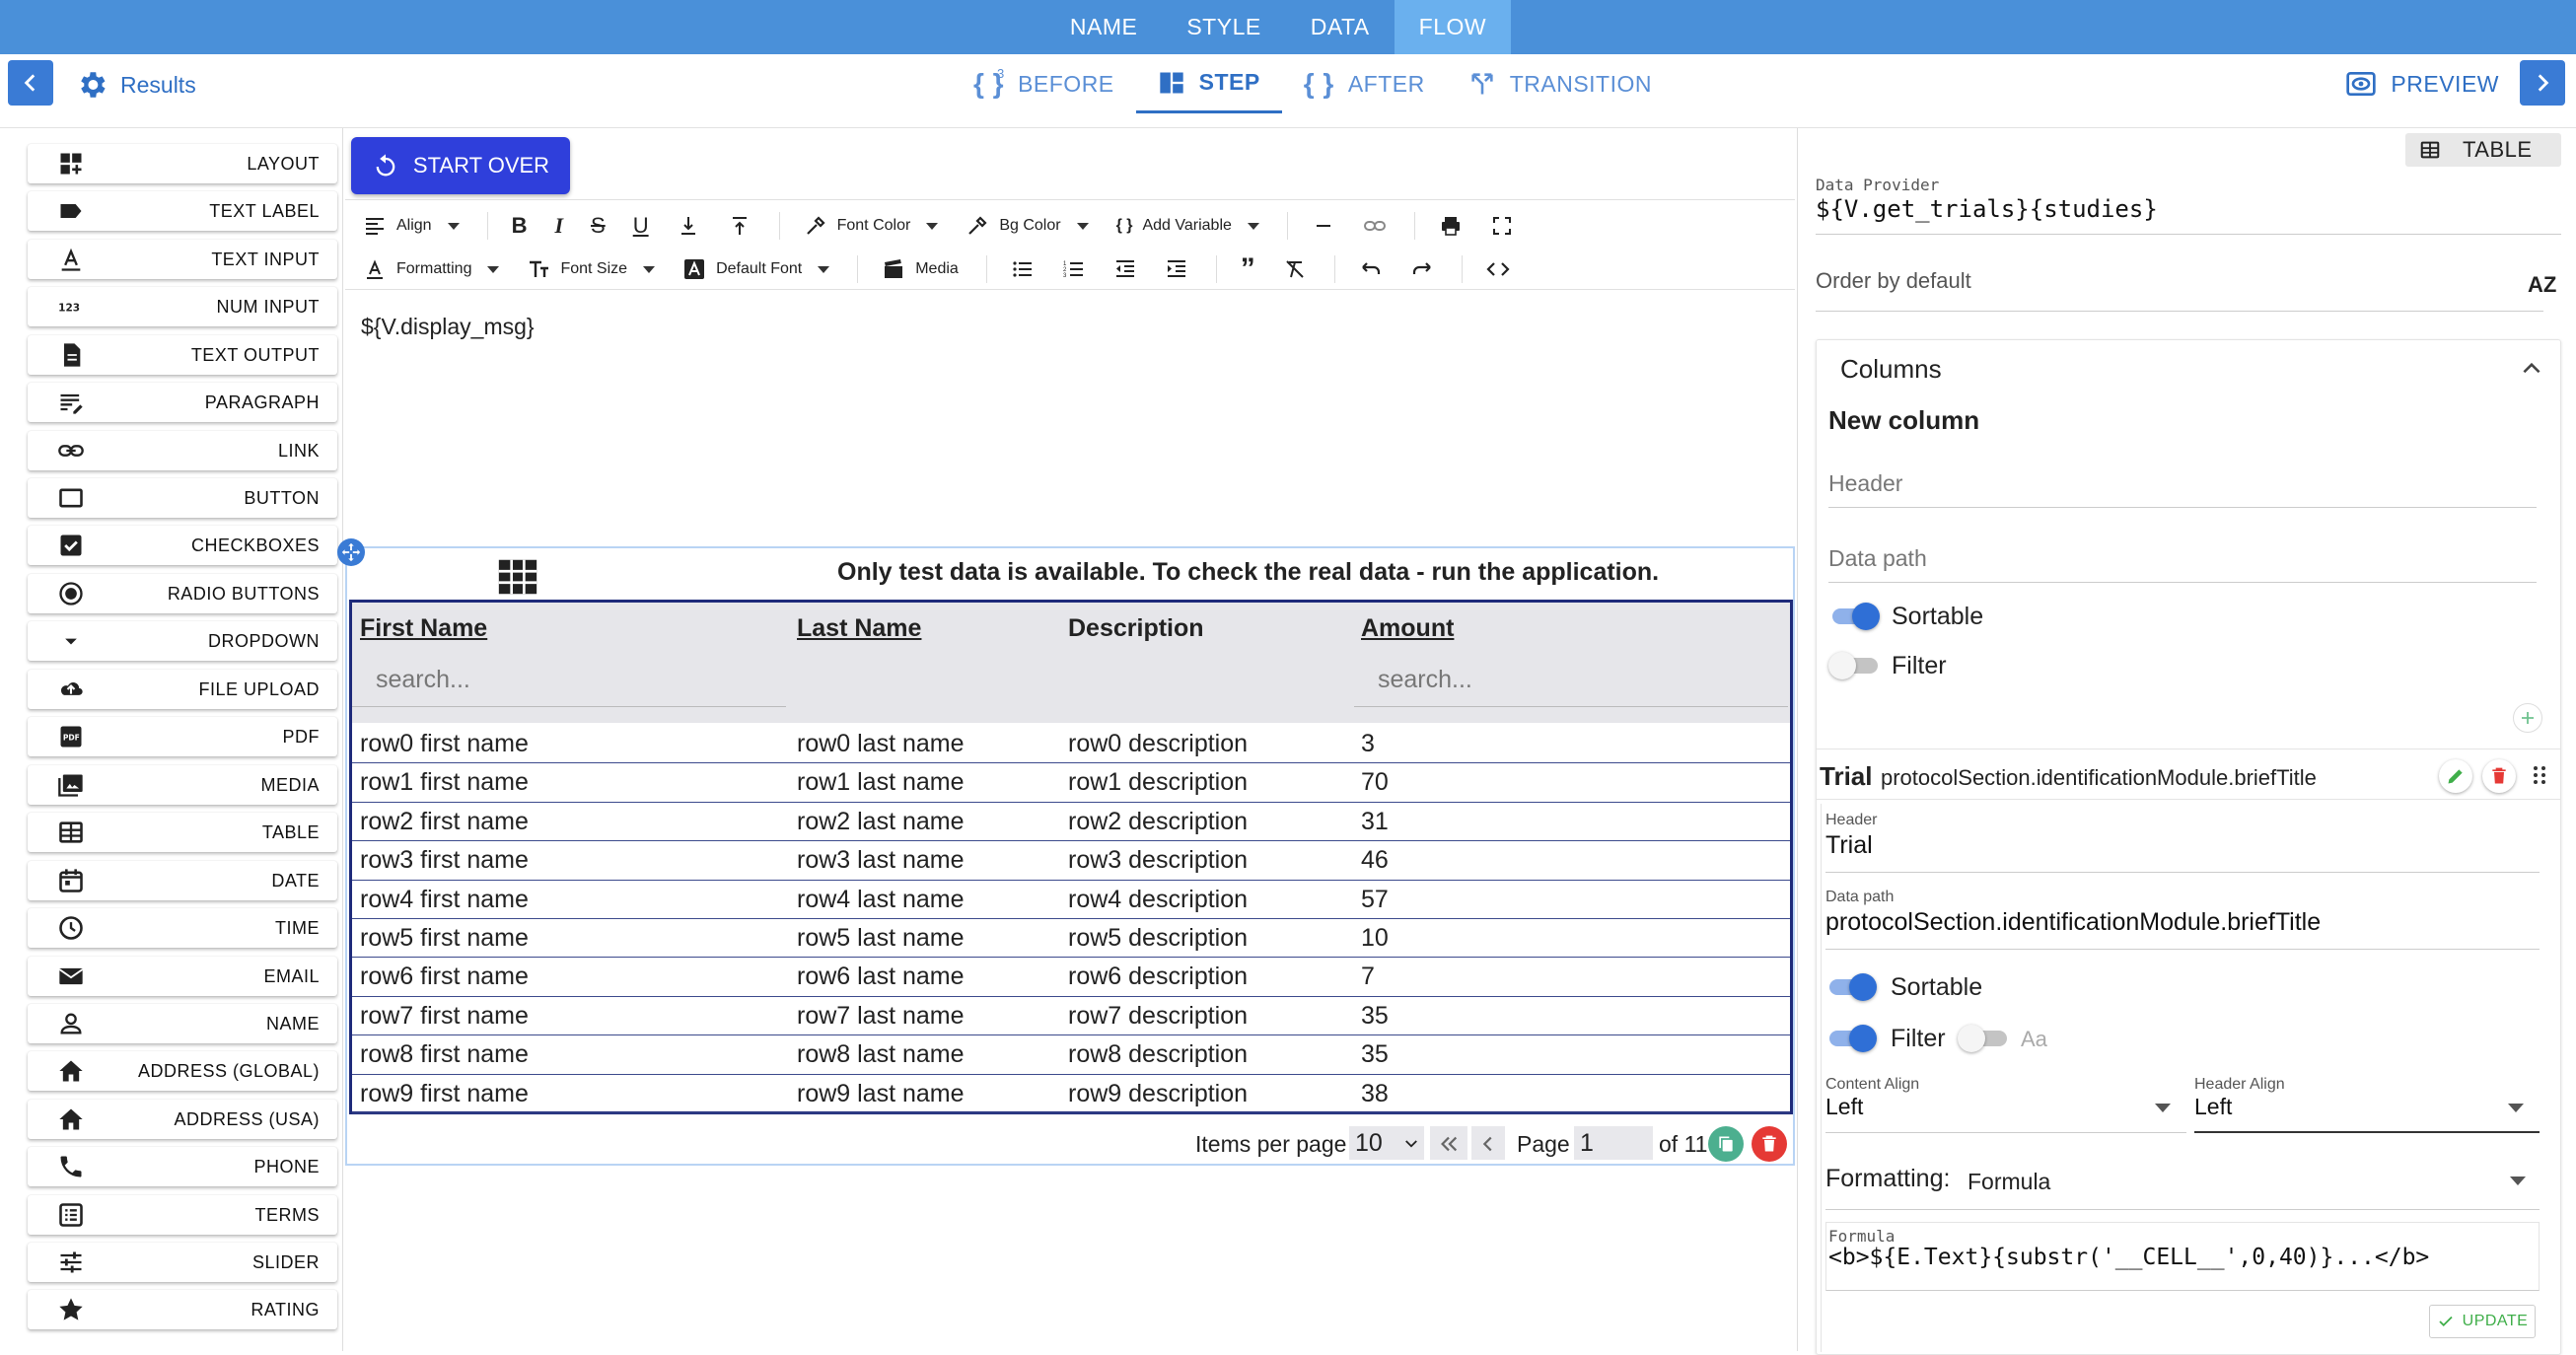 The height and width of the screenshot is (1355, 2576). Describe the element at coordinates (183, 832) in the screenshot. I see `component-table: TABLE` at that location.